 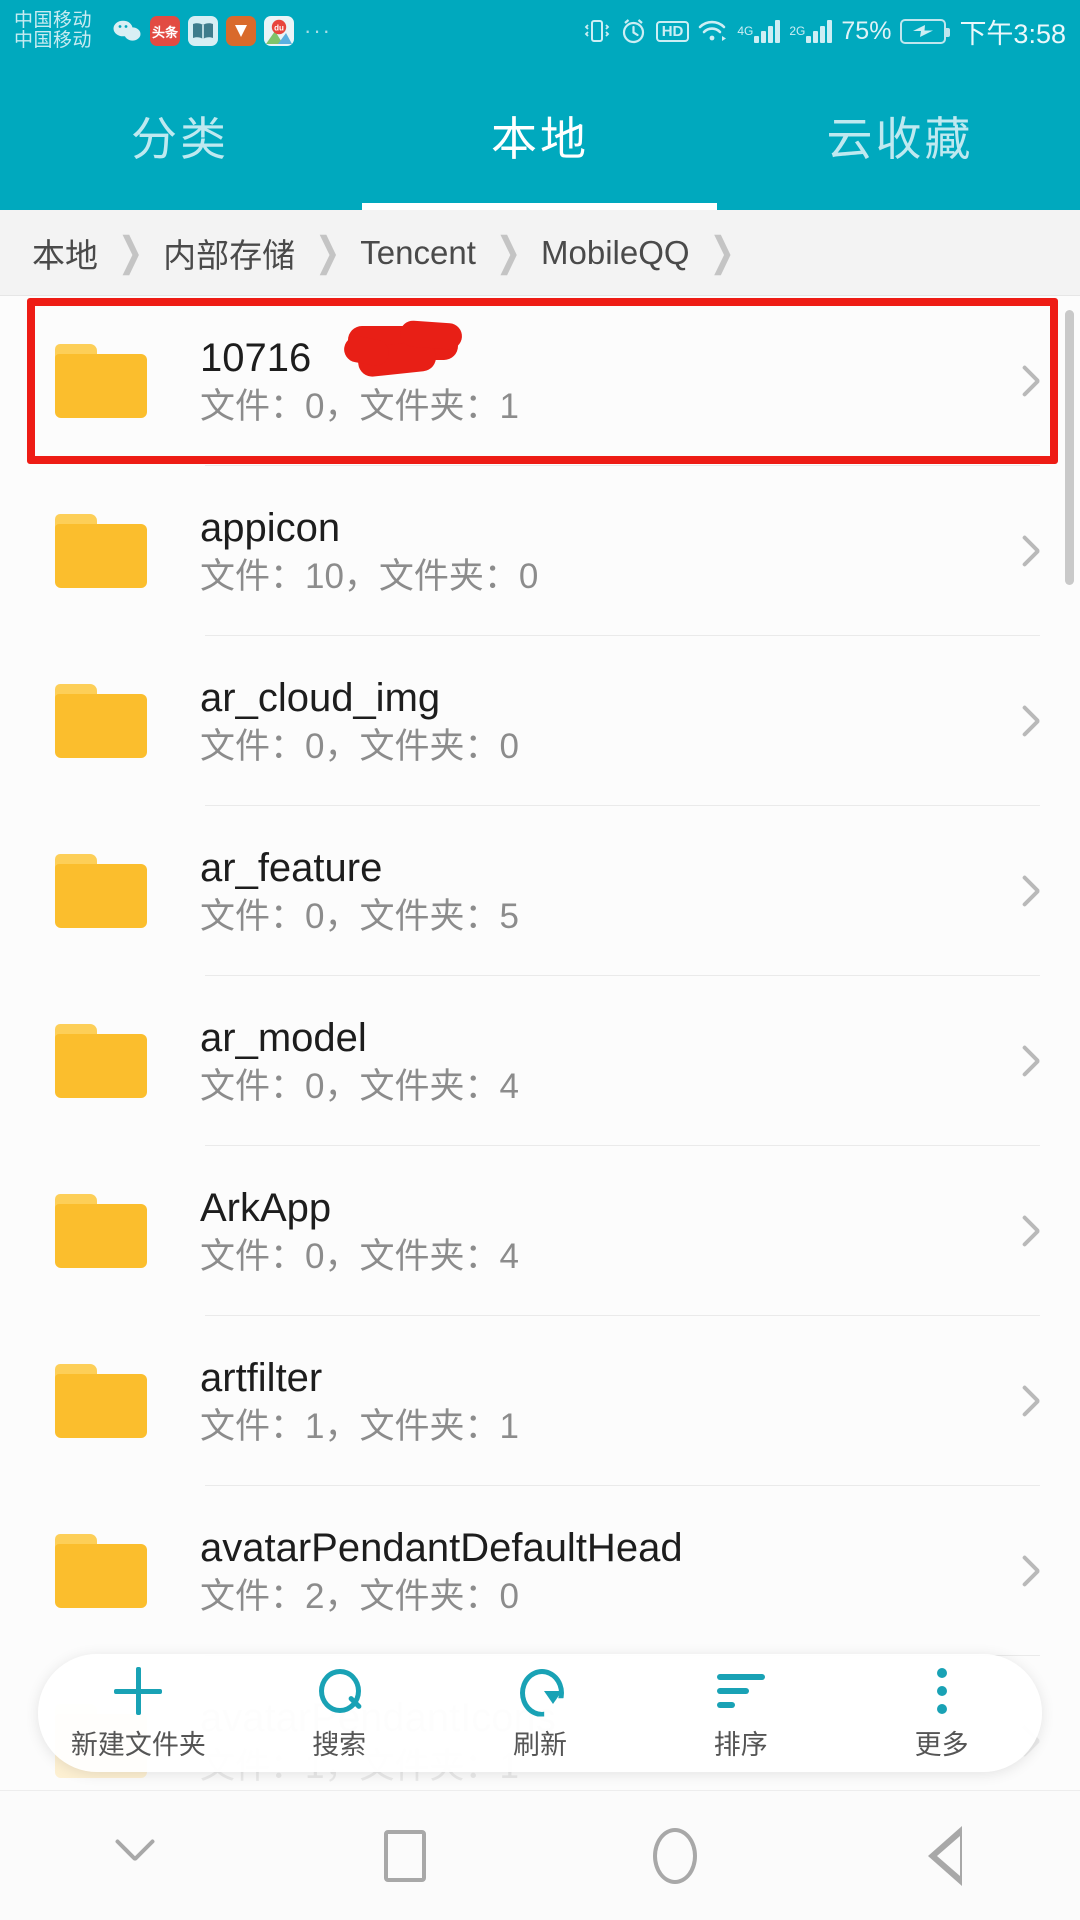 I want to click on file-info: 文件：10，文件夹：0, so click(x=369, y=576).